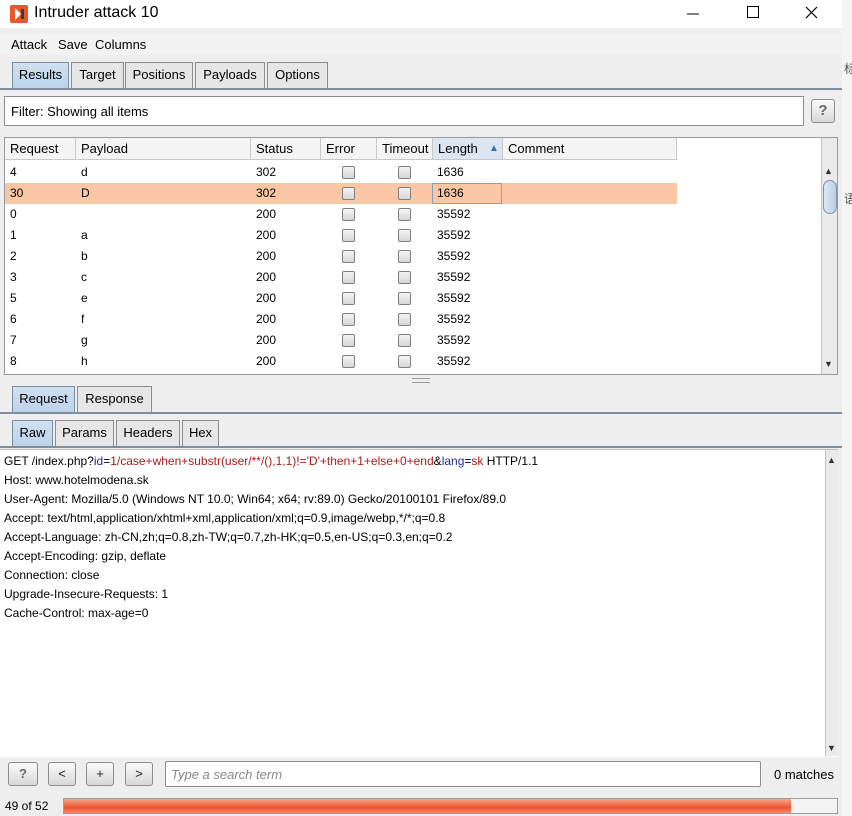 The height and width of the screenshot is (816, 852). What do you see at coordinates (85, 193) in the screenshot?
I see `cell-payload: D` at bounding box center [85, 193].